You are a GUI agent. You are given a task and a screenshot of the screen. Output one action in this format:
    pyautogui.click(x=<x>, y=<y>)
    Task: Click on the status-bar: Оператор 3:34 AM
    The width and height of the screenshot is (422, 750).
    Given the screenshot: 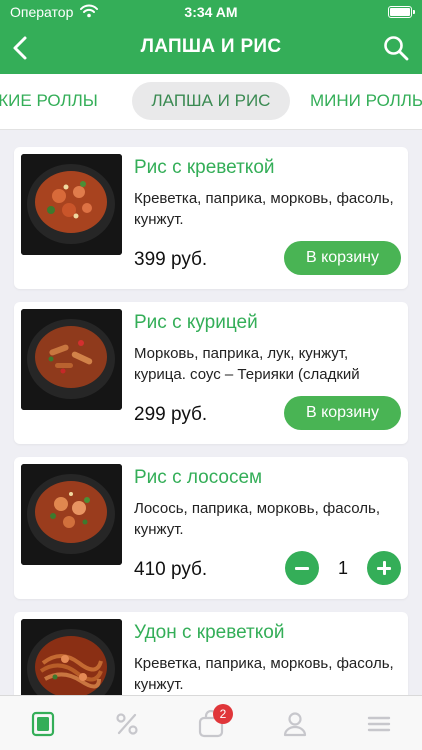 What is the action you would take?
    pyautogui.click(x=211, y=12)
    